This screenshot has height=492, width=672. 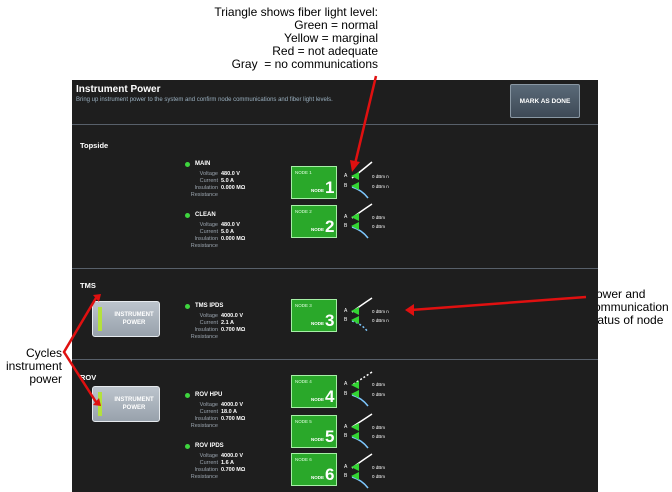 What do you see at coordinates (80, 350) in the screenshot?
I see `power-cycle-arrow-line` at bounding box center [80, 350].